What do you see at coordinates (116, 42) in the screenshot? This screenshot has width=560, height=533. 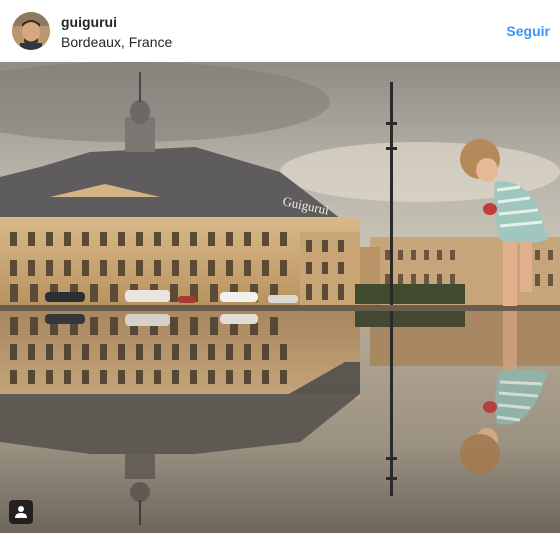 I see `location-link: Bordeaux, France` at bounding box center [116, 42].